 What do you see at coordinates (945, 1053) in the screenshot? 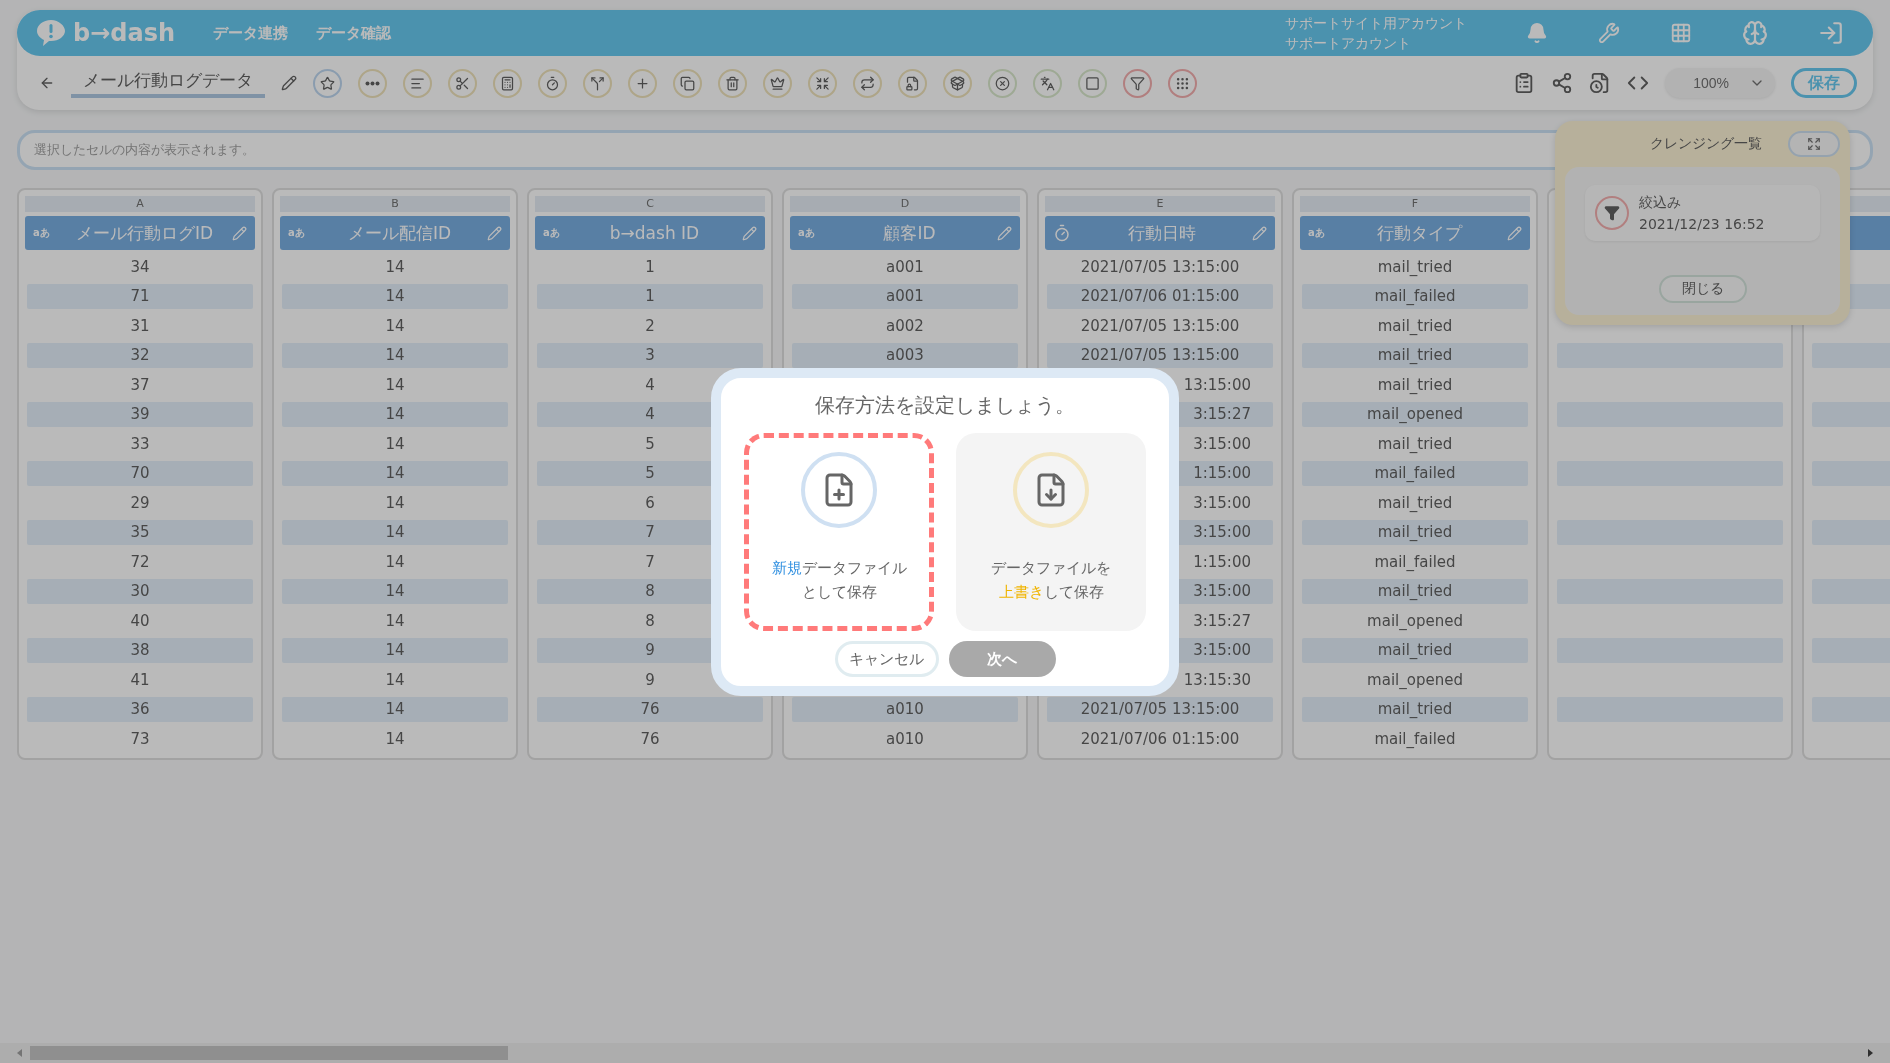
I see `horizontal-scrollbar` at bounding box center [945, 1053].